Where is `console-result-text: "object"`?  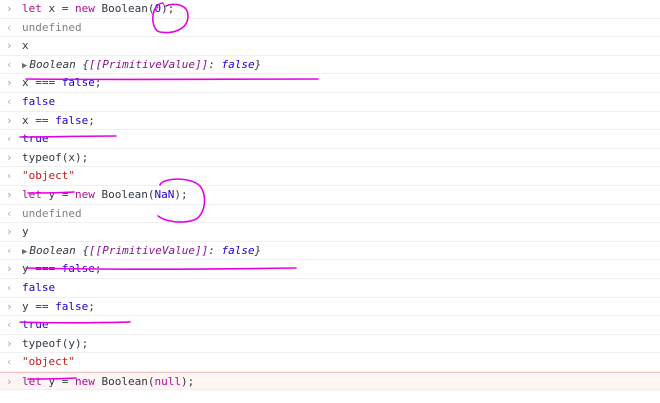
console-result-text: "object" is located at coordinates (48, 362).